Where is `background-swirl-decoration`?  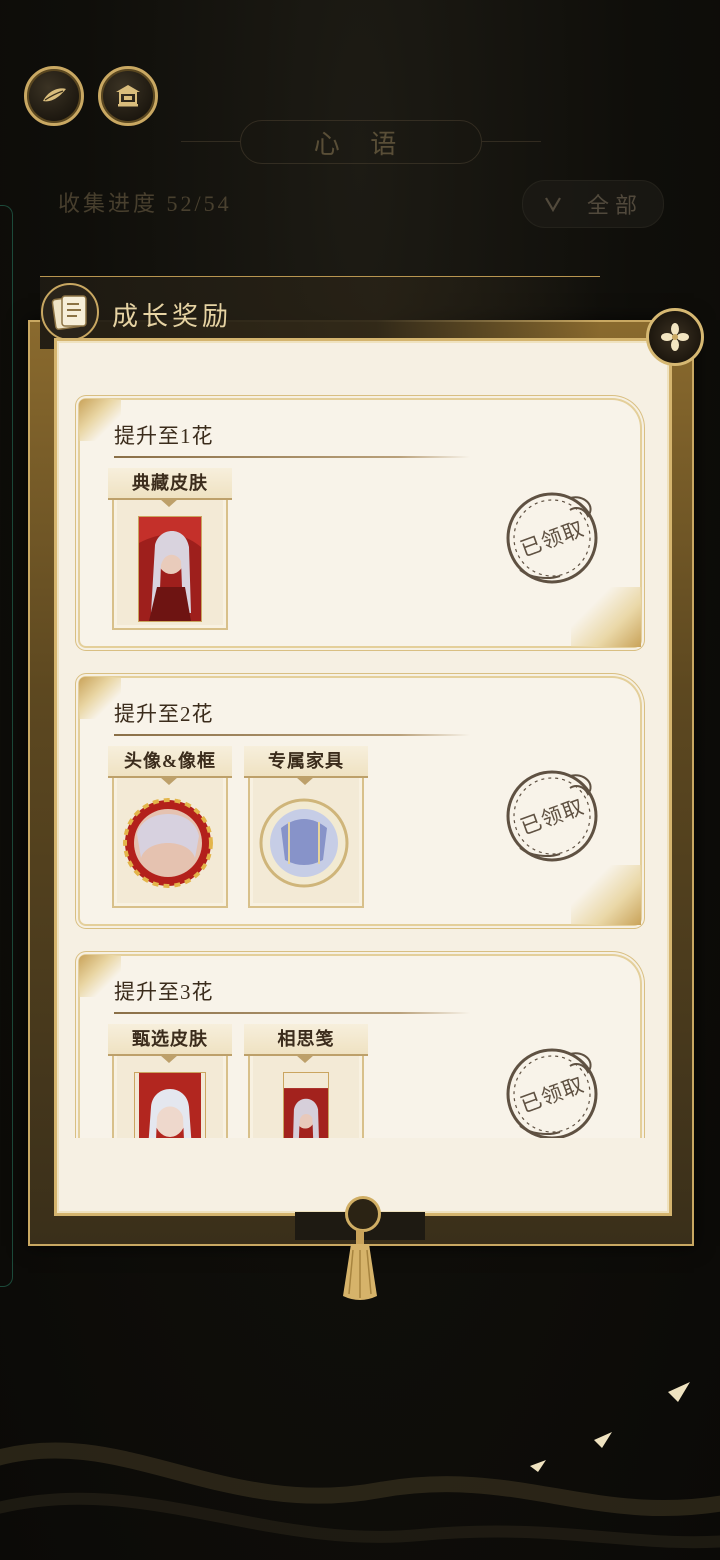 background-swirl-decoration is located at coordinates (360, 1465).